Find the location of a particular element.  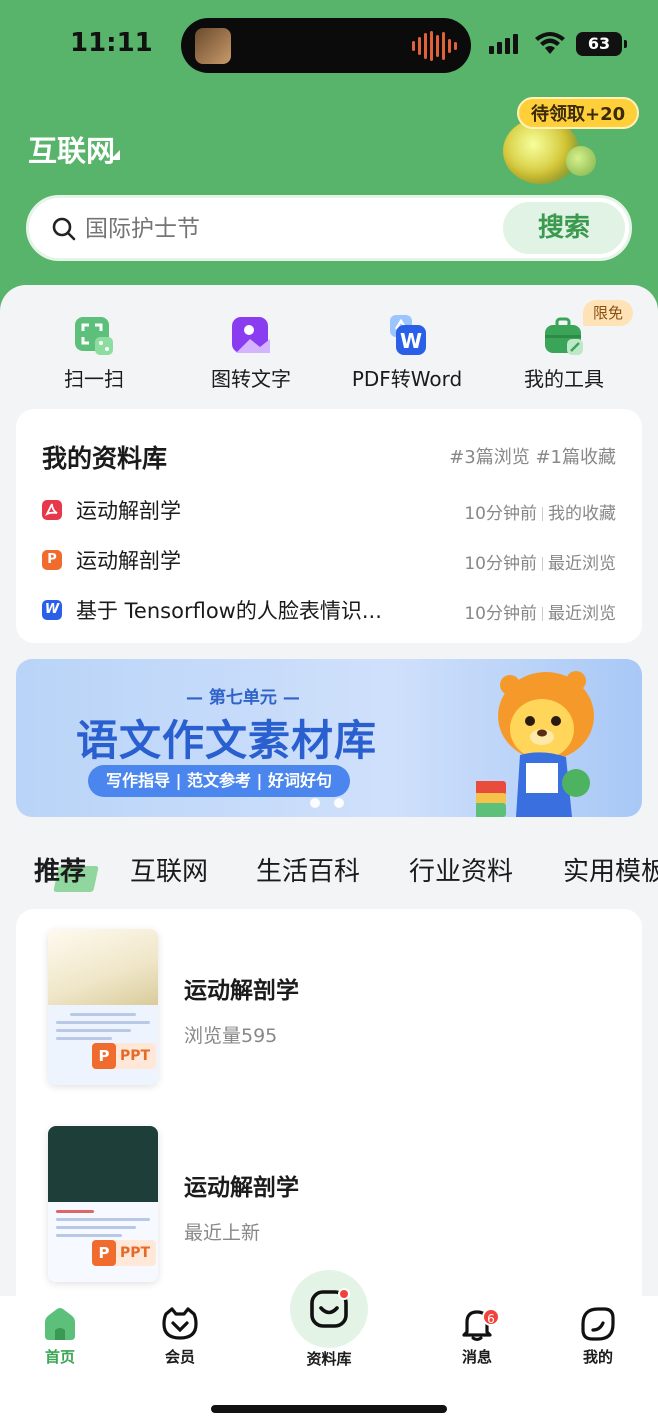

tab-recommend: 推荐 is located at coordinates (60, 869).